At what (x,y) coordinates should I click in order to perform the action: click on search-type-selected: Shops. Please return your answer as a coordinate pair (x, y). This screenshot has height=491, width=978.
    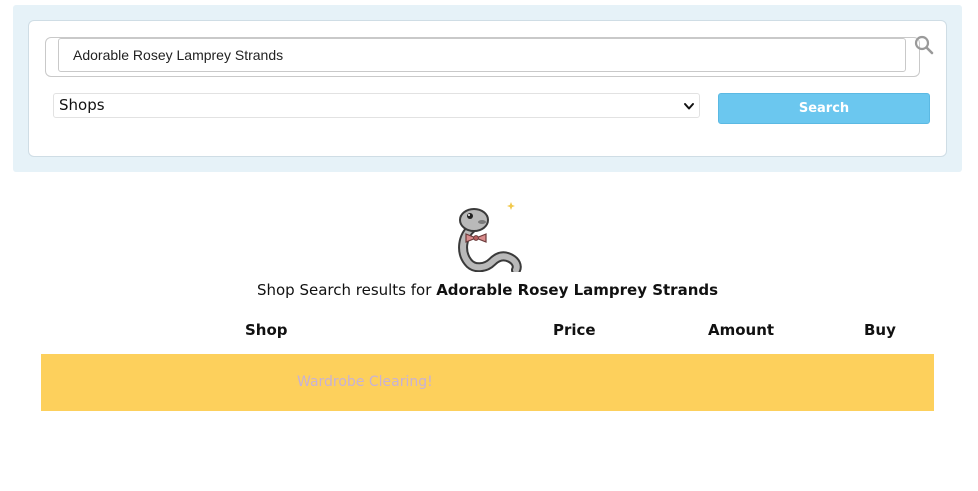
    Looking at the image, I should click on (82, 105).